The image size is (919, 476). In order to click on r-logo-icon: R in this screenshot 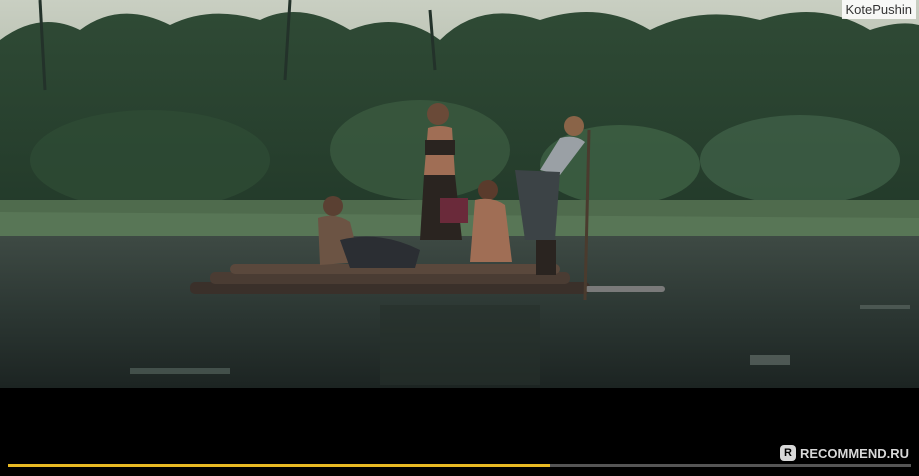, I will do `click(787, 453)`.